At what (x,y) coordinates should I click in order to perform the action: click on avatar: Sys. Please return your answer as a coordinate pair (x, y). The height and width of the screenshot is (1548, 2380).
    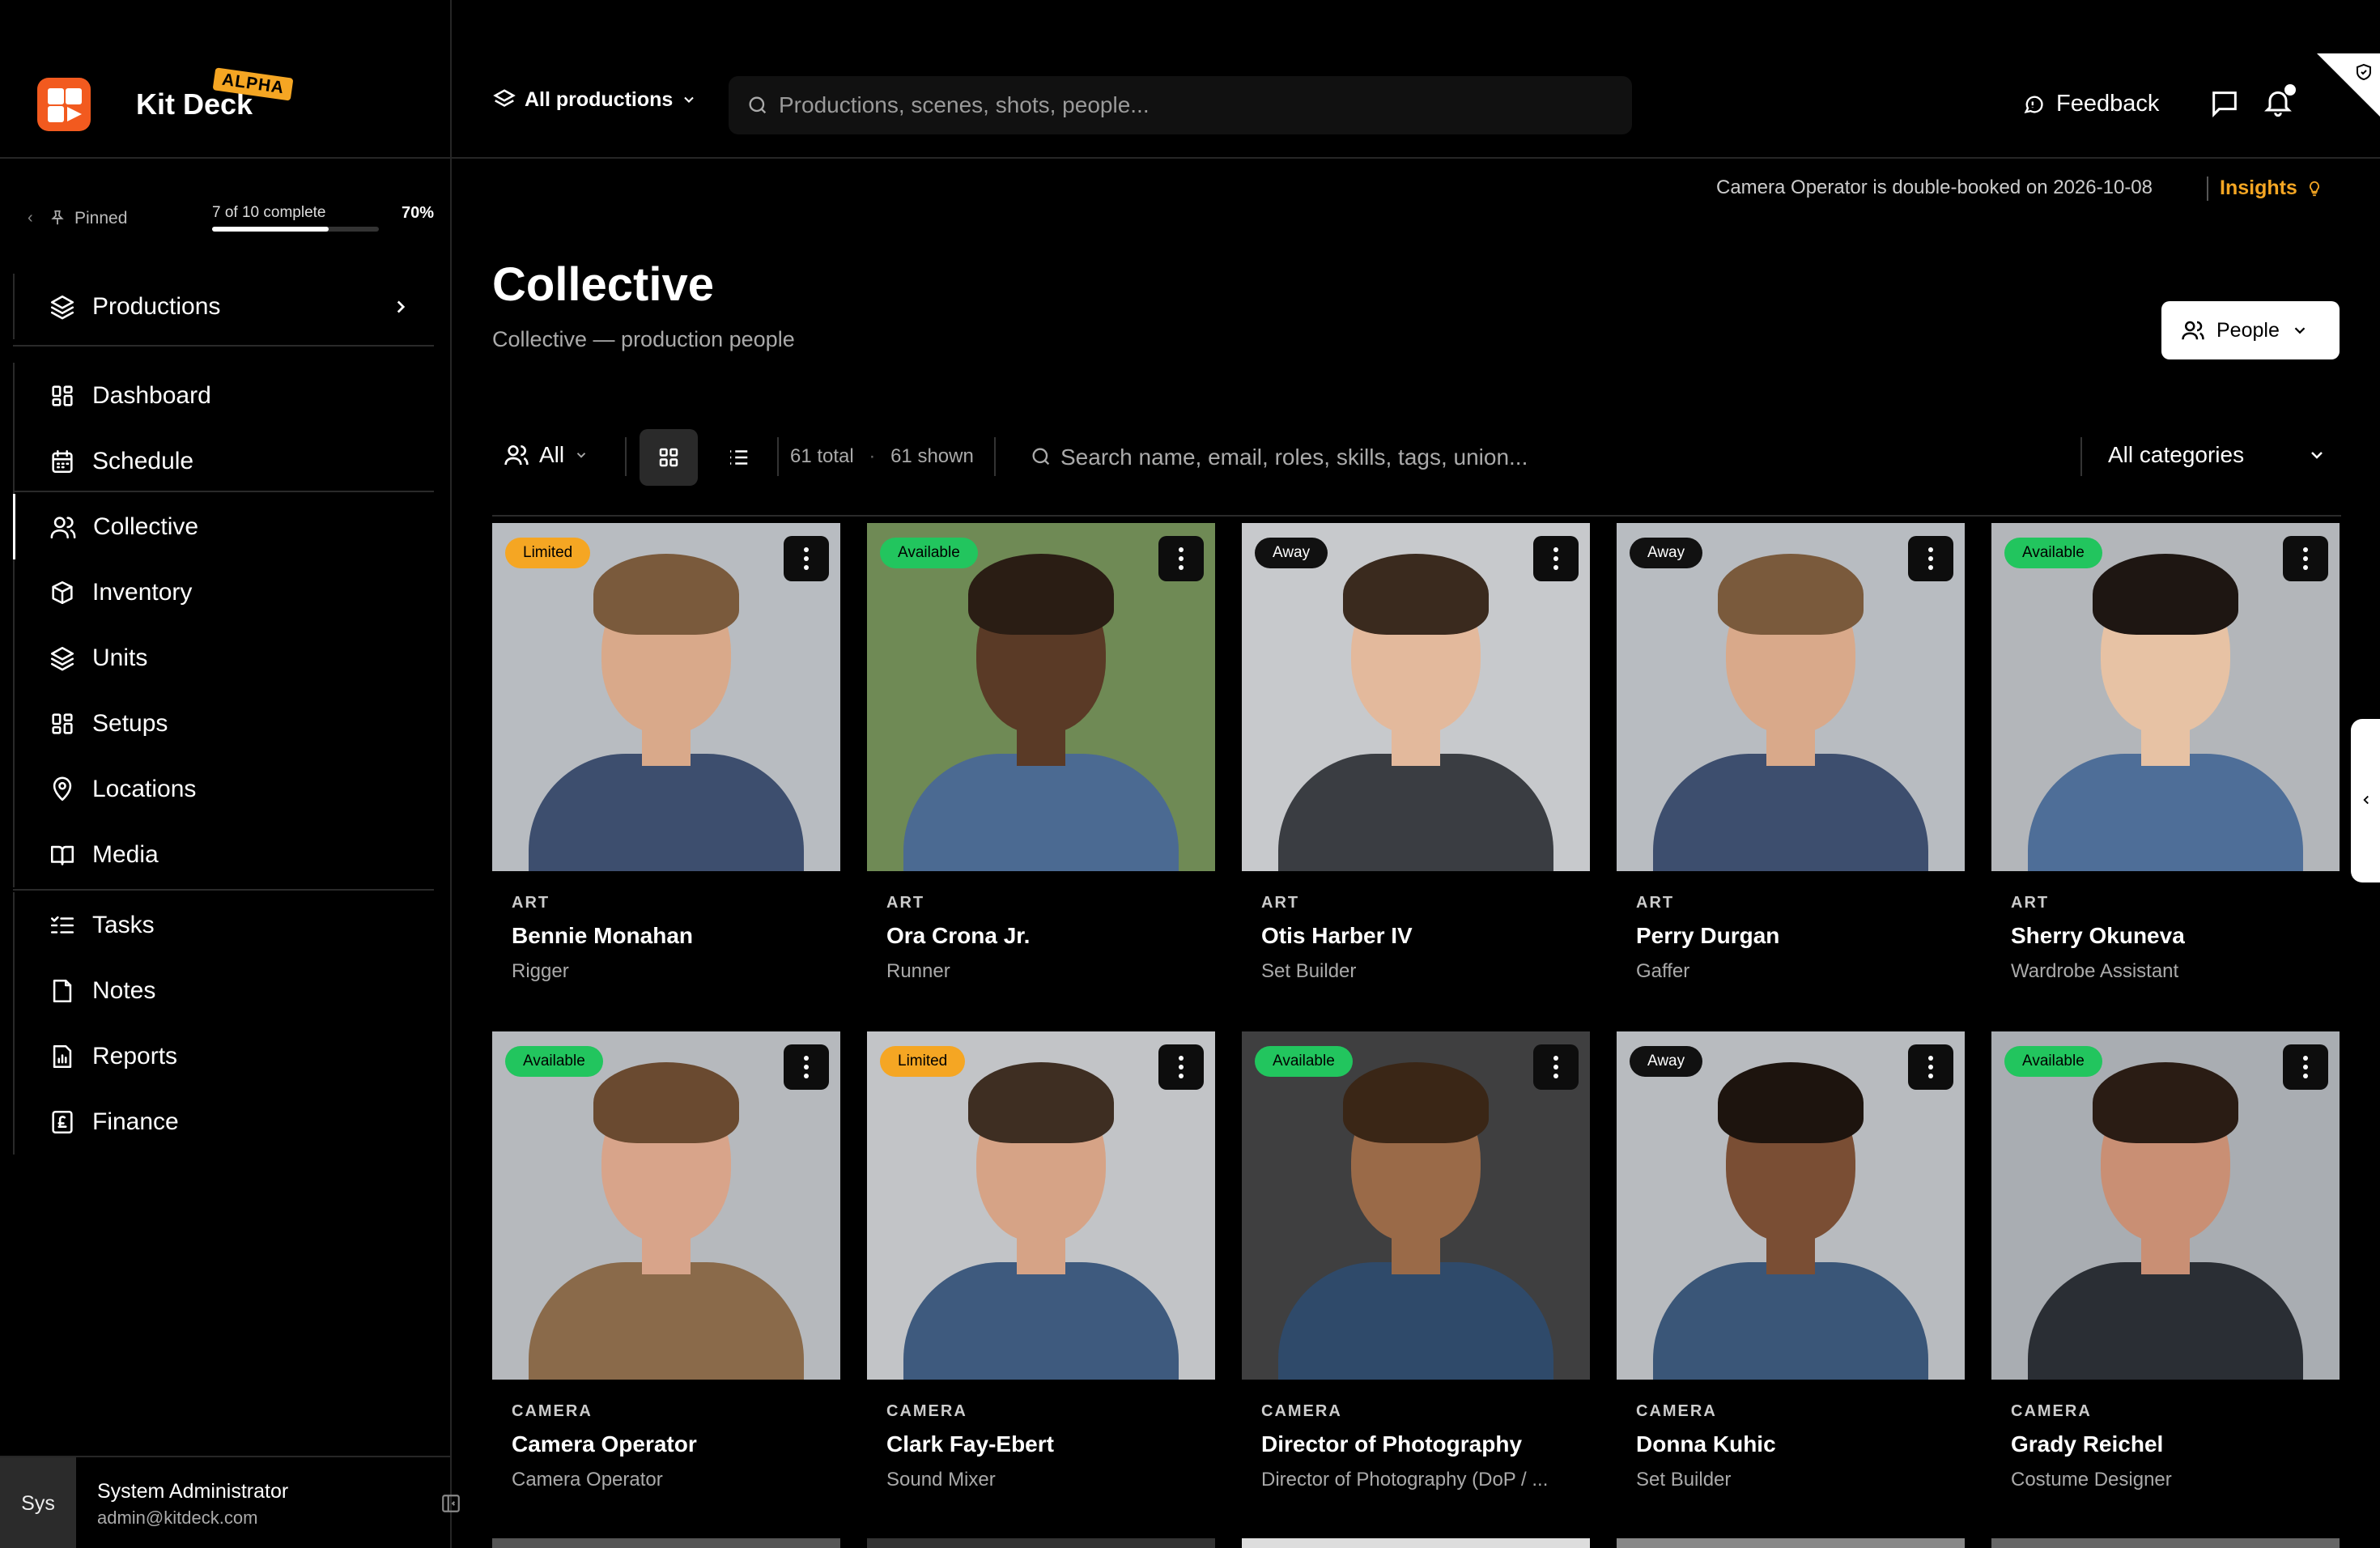
    Looking at the image, I should click on (38, 1502).